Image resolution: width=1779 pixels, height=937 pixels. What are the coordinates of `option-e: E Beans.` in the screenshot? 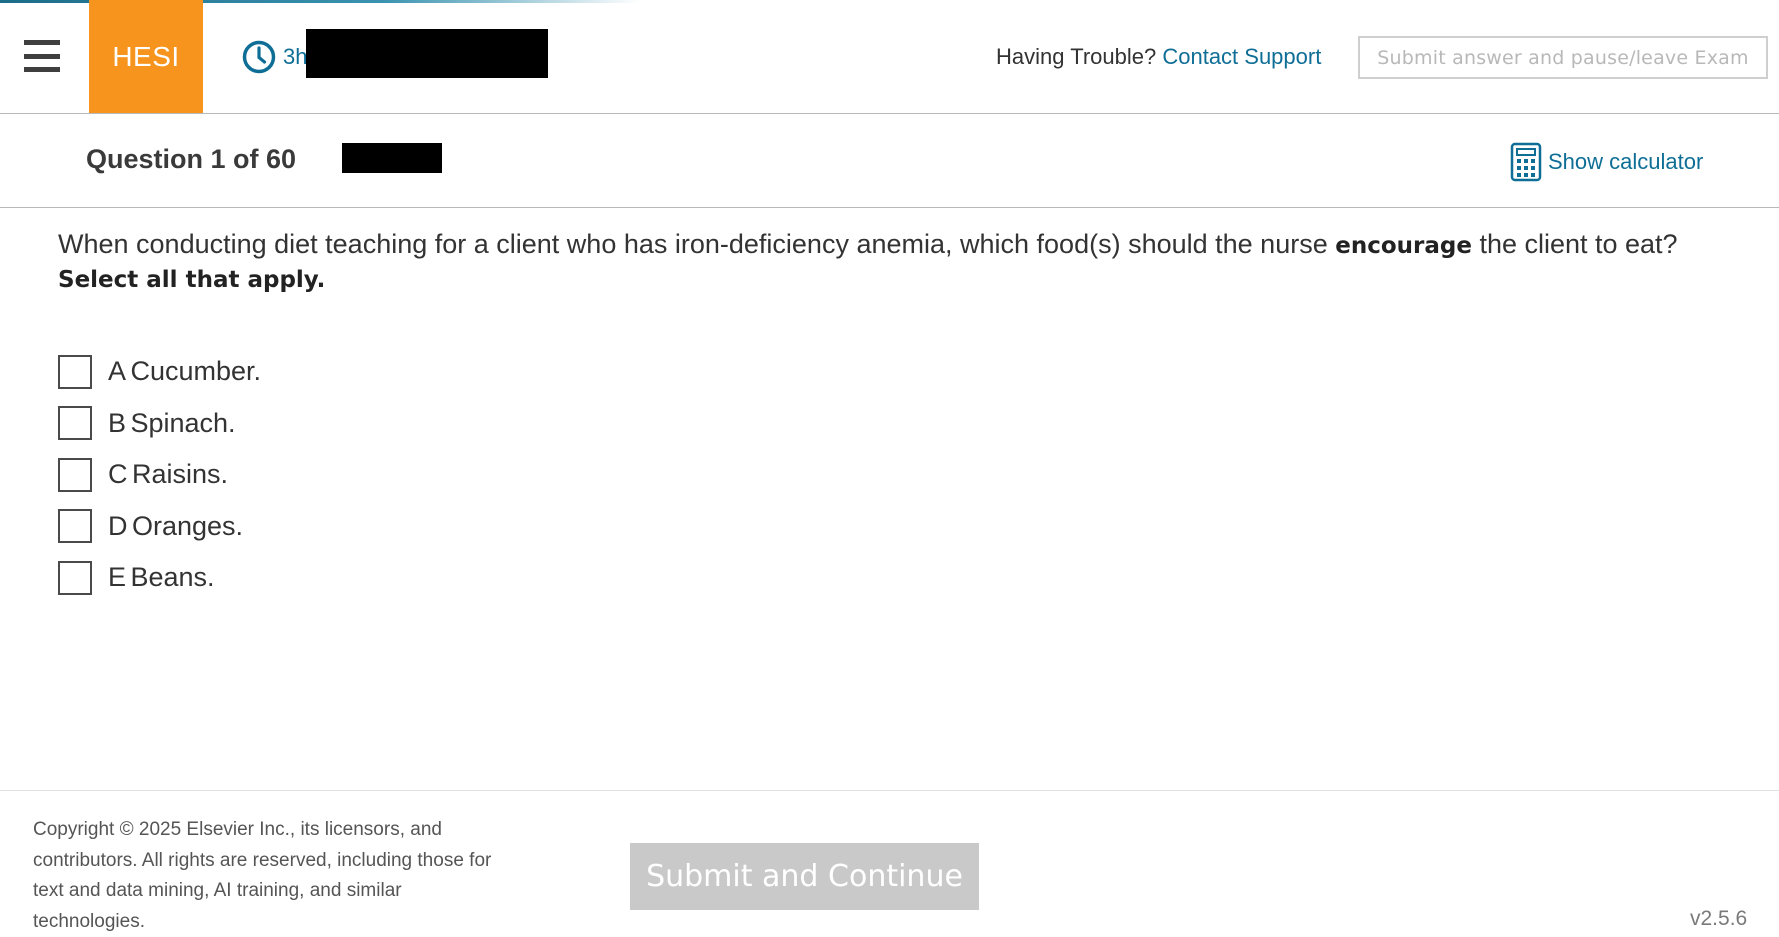 It's located at (159, 578).